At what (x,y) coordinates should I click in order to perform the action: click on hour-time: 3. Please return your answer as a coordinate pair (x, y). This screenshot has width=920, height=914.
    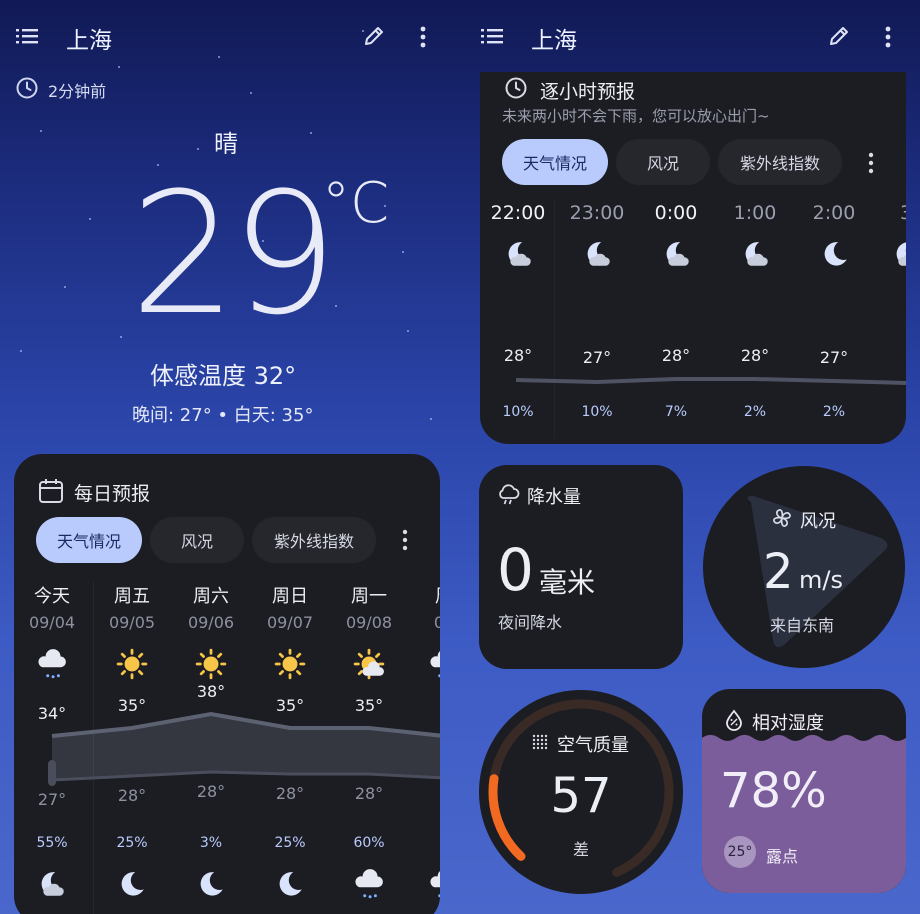
    Looking at the image, I should click on (888, 213).